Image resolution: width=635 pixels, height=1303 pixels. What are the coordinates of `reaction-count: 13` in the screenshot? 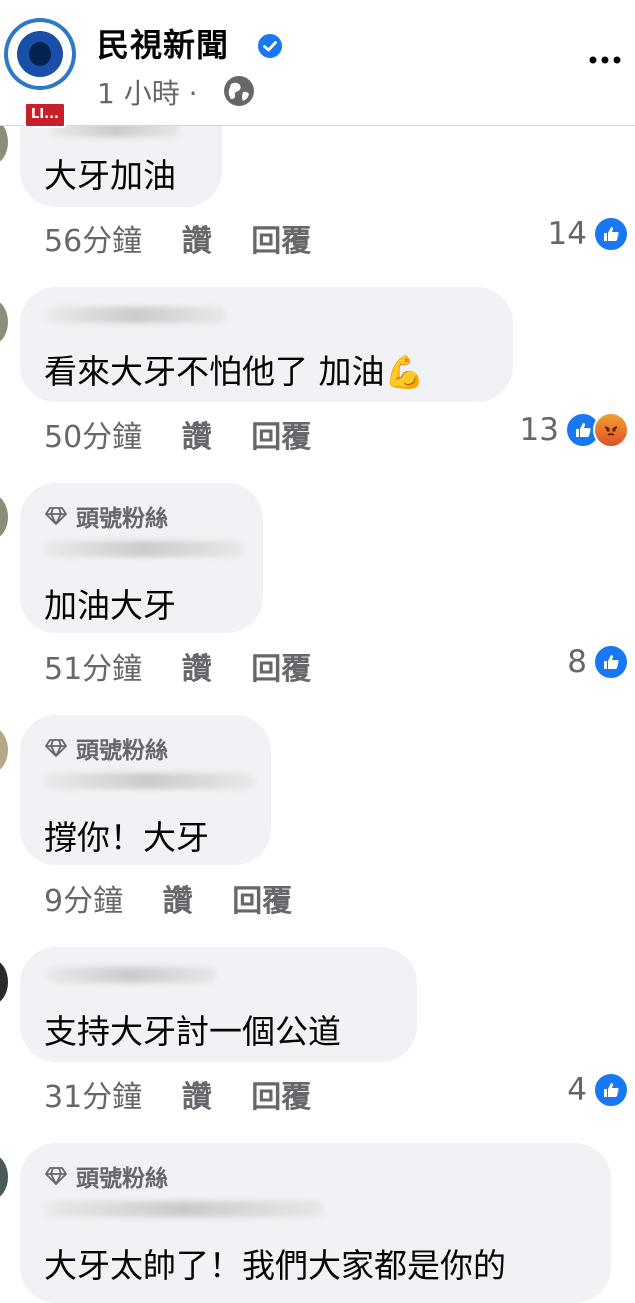 It's located at (539, 430).